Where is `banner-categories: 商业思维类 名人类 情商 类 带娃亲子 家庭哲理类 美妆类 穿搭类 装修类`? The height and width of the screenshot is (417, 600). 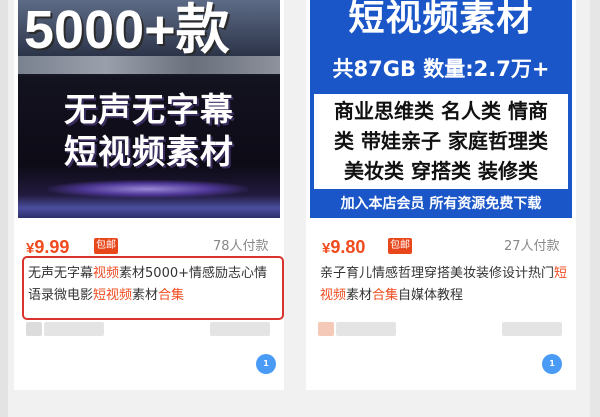
banner-categories: 商业思维类 名人类 情商 类 带娃亲子 家庭哲理类 美妆类 穿搭类 装修类 is located at coordinates (441, 141).